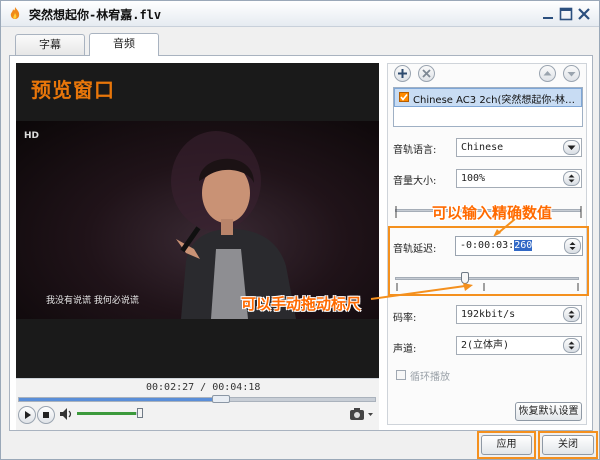 This screenshot has height=460, width=600. What do you see at coordinates (488, 314) in the screenshot?
I see `bitrate-value: 192kbit/s` at bounding box center [488, 314].